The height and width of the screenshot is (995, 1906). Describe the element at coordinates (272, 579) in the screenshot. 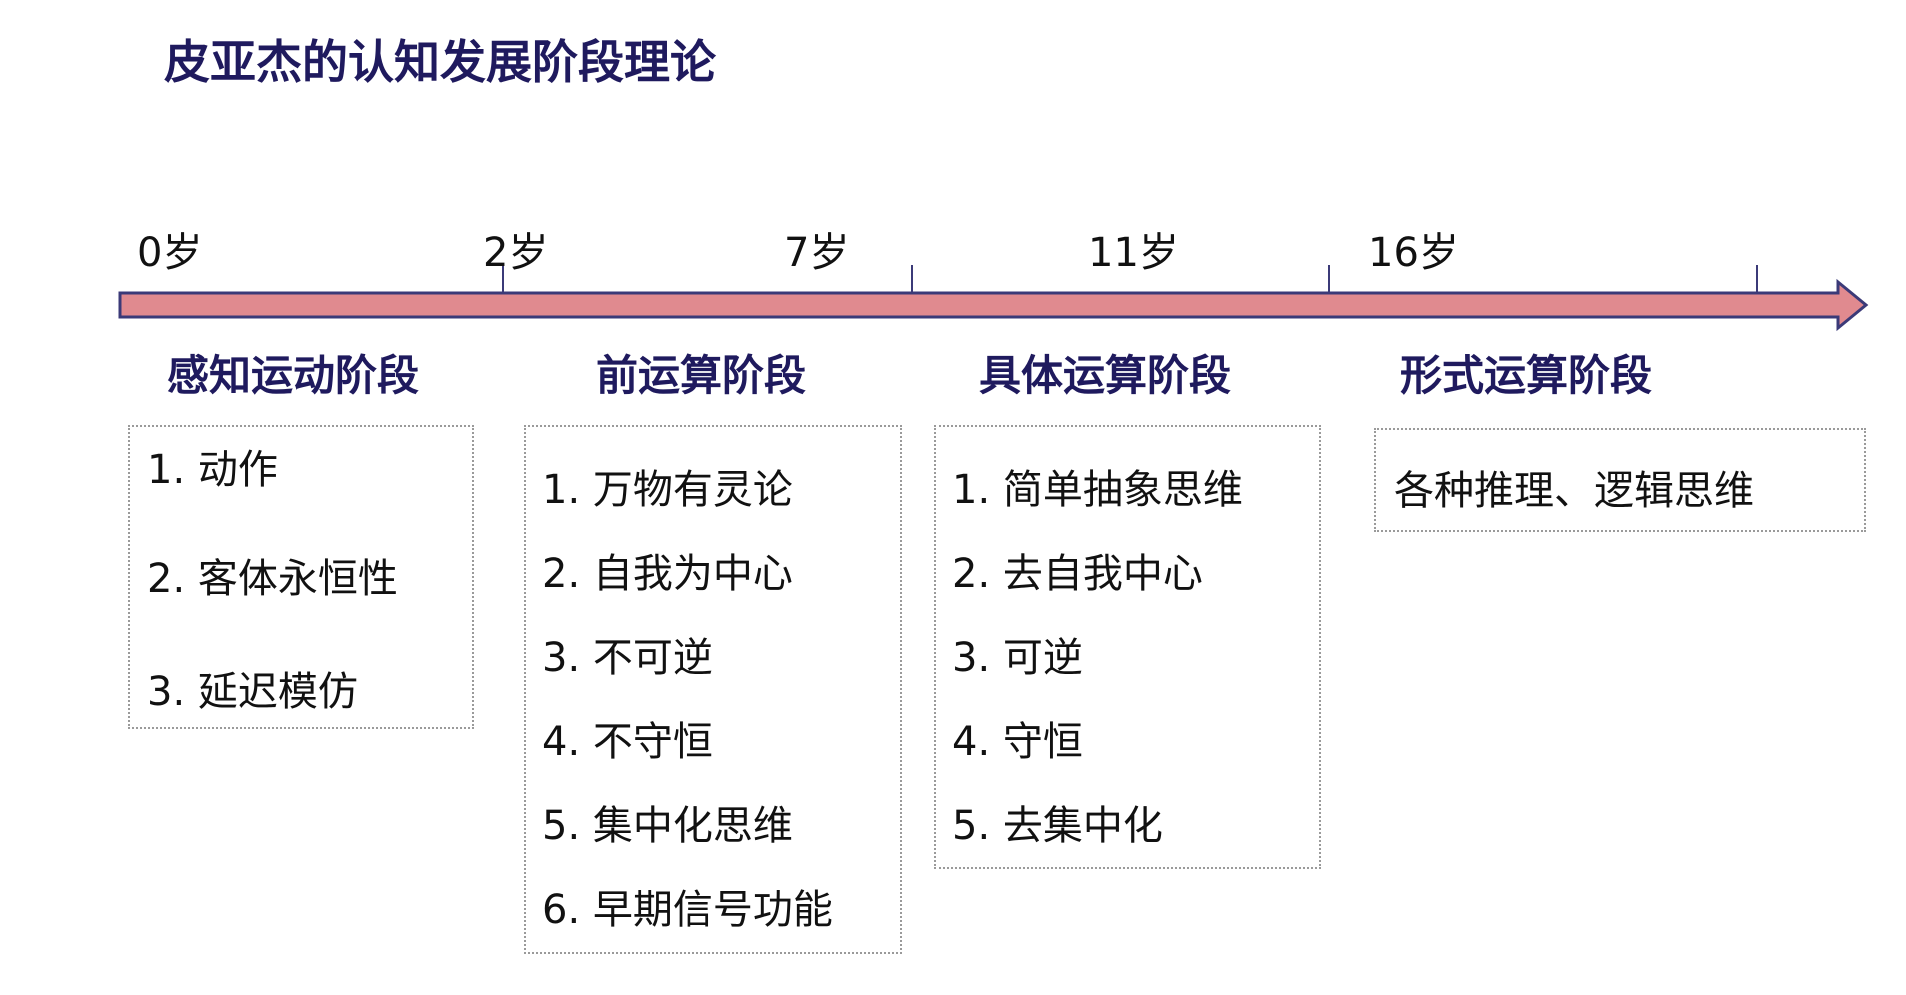

I see `list-item: 2. 客体永恒性` at that location.